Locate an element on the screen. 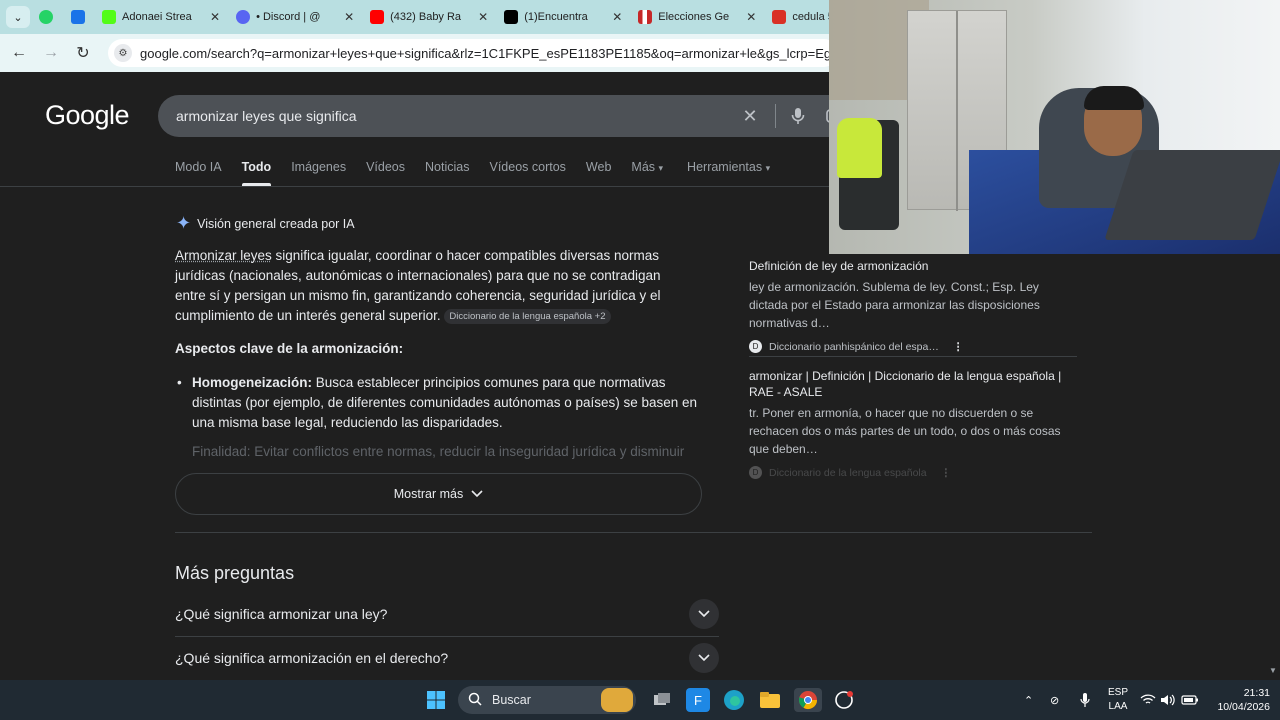  question-row: ¿Qué significa armonizar una ley? is located at coordinates (447, 614).